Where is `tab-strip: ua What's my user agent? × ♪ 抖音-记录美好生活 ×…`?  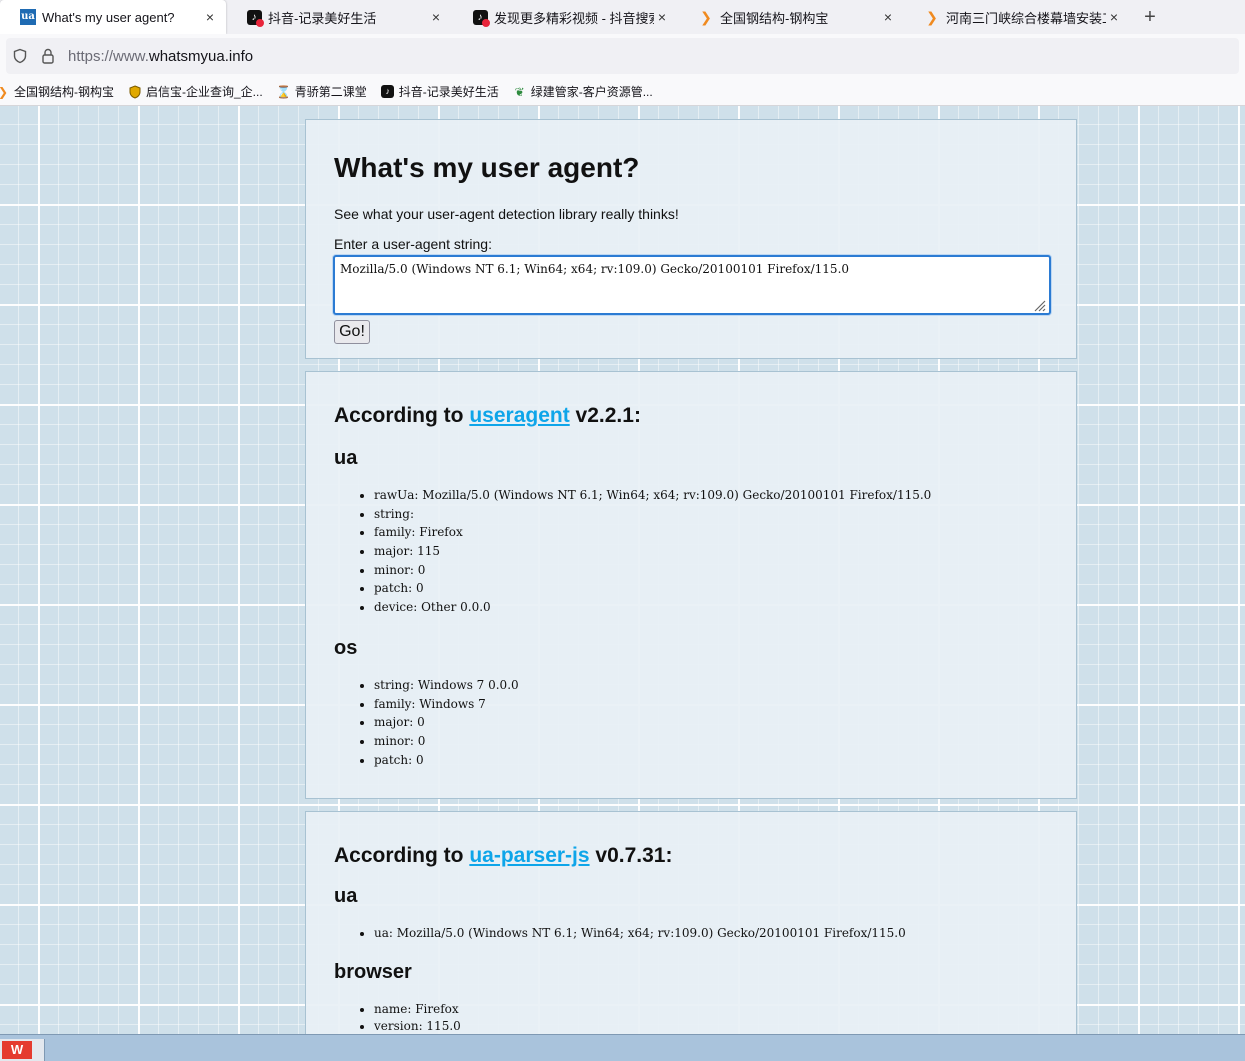 tab-strip: ua What's my user agent? × ♪ 抖音-记录美好生活 ×… is located at coordinates (622, 17).